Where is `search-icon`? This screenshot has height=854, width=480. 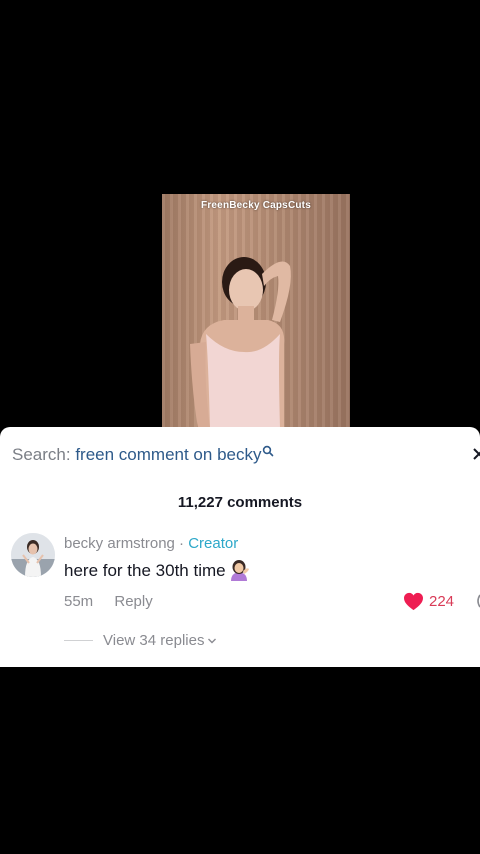 search-icon is located at coordinates (268, 451).